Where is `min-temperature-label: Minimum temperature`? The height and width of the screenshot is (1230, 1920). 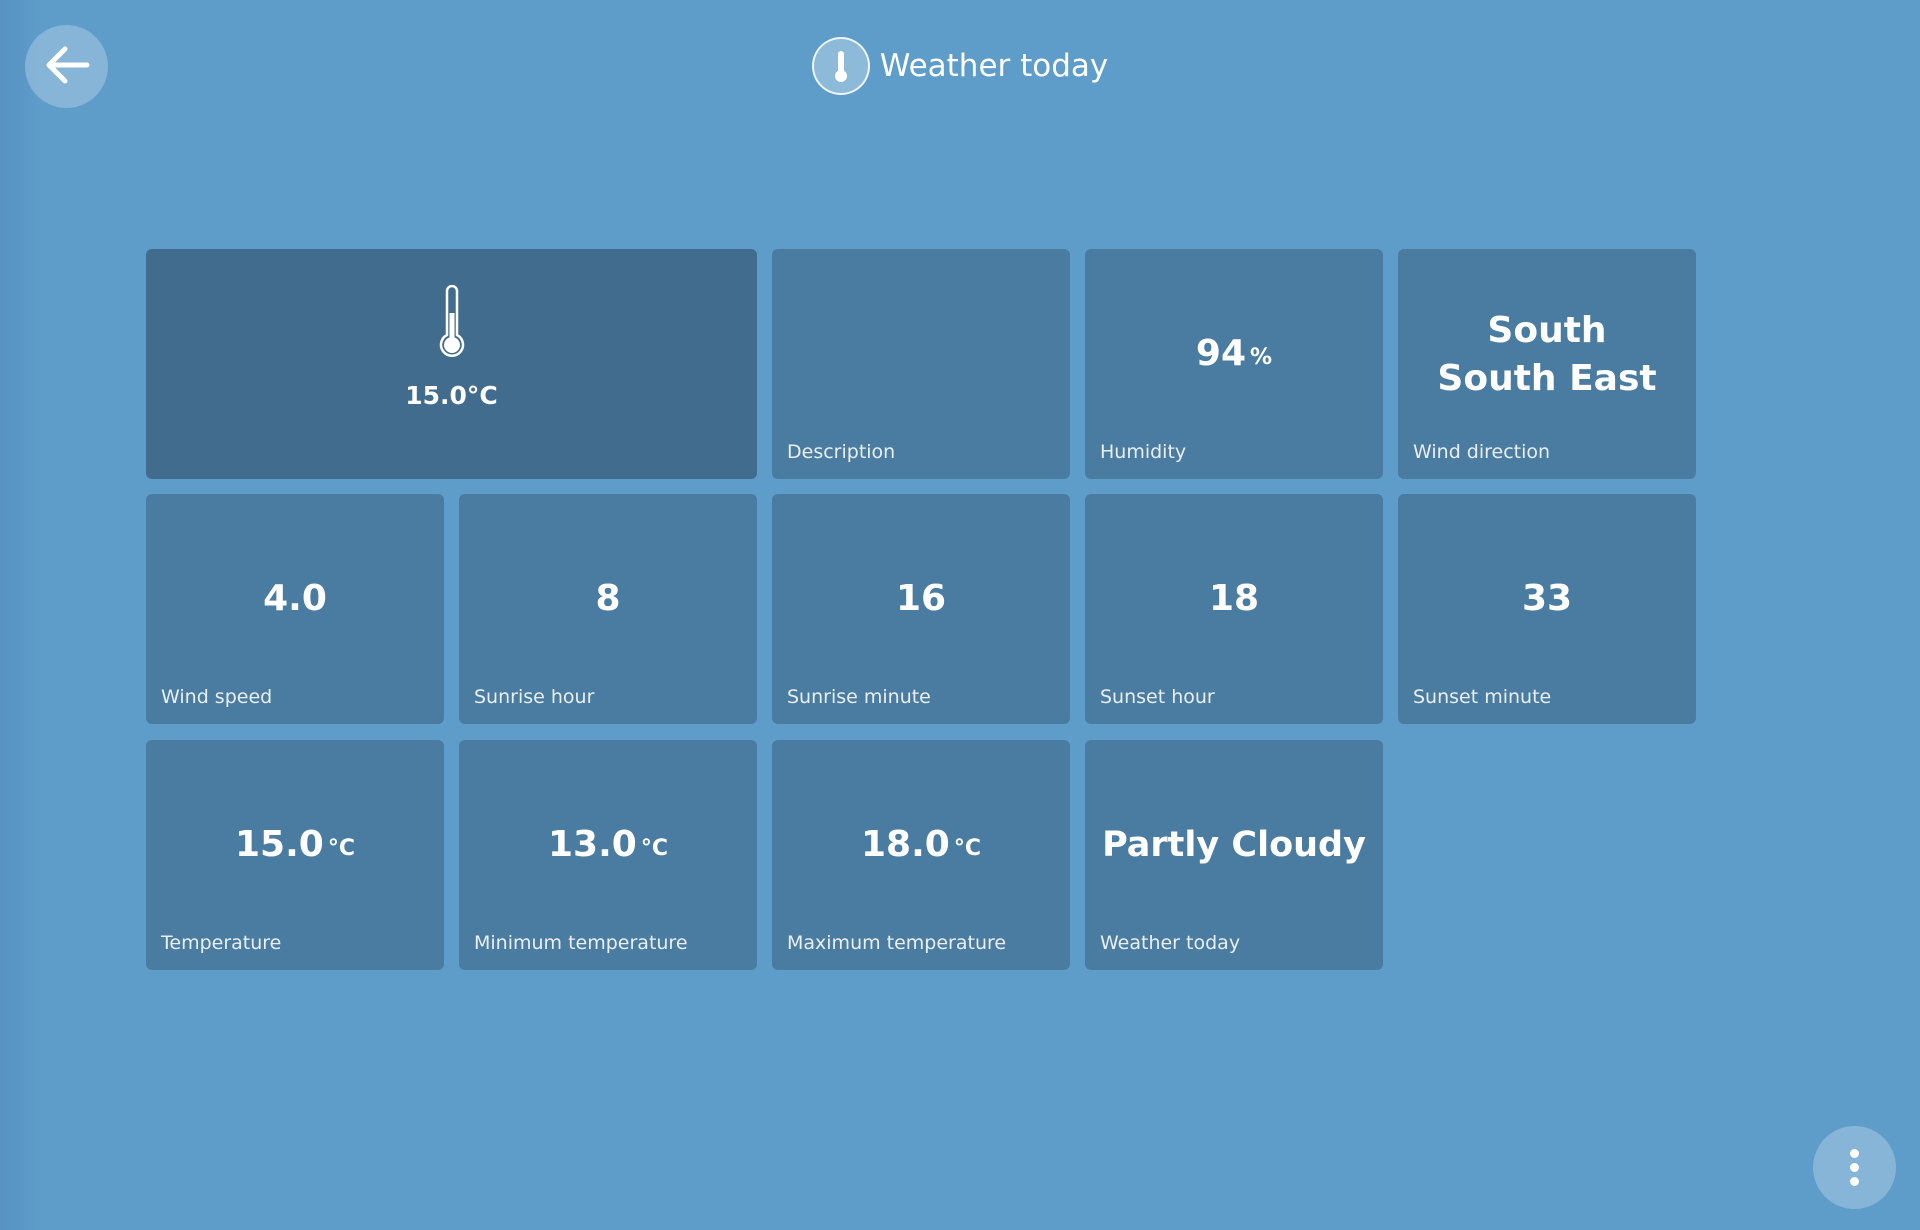 min-temperature-label: Minimum temperature is located at coordinates (581, 943).